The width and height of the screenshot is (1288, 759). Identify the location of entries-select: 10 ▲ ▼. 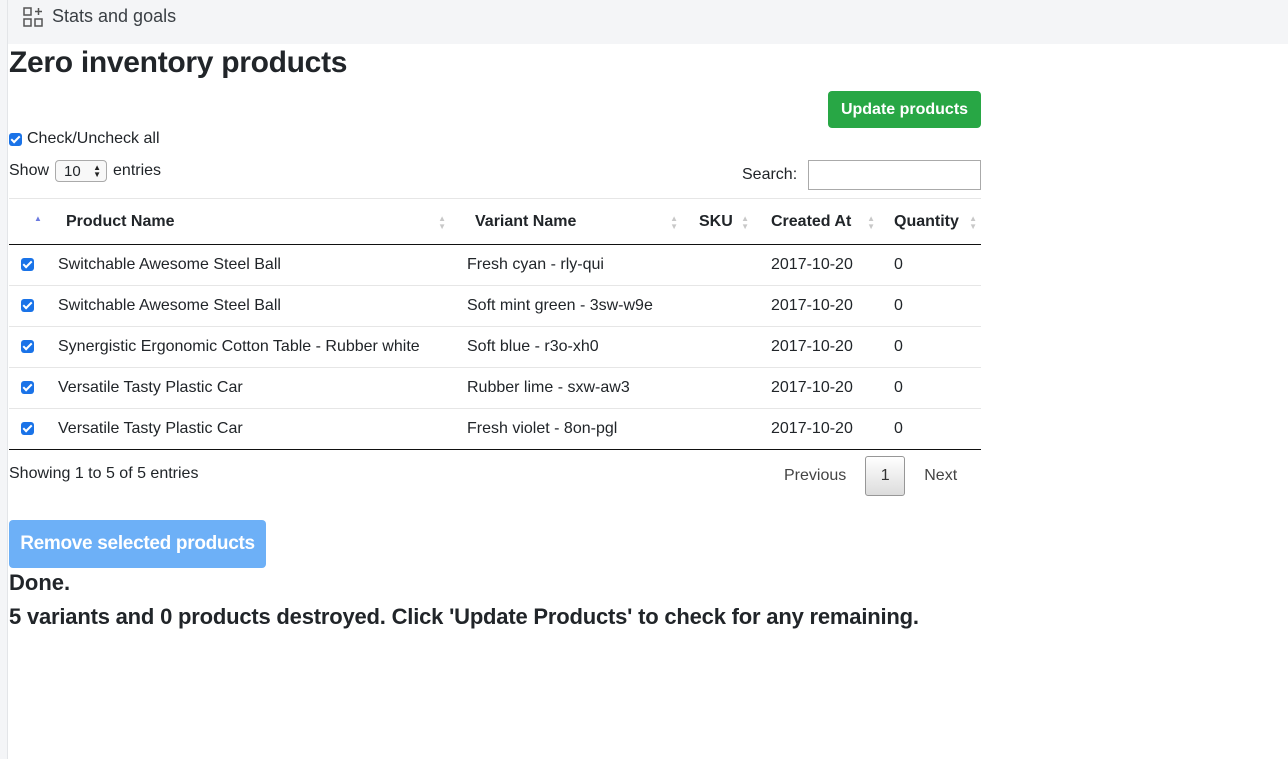
(81, 171).